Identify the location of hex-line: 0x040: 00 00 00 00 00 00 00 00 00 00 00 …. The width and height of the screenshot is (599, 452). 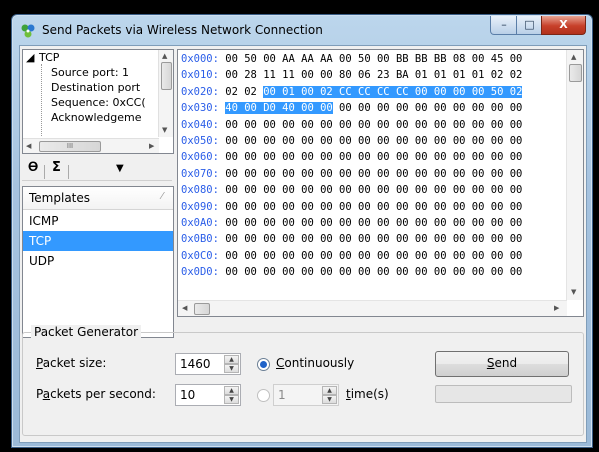
(351, 125).